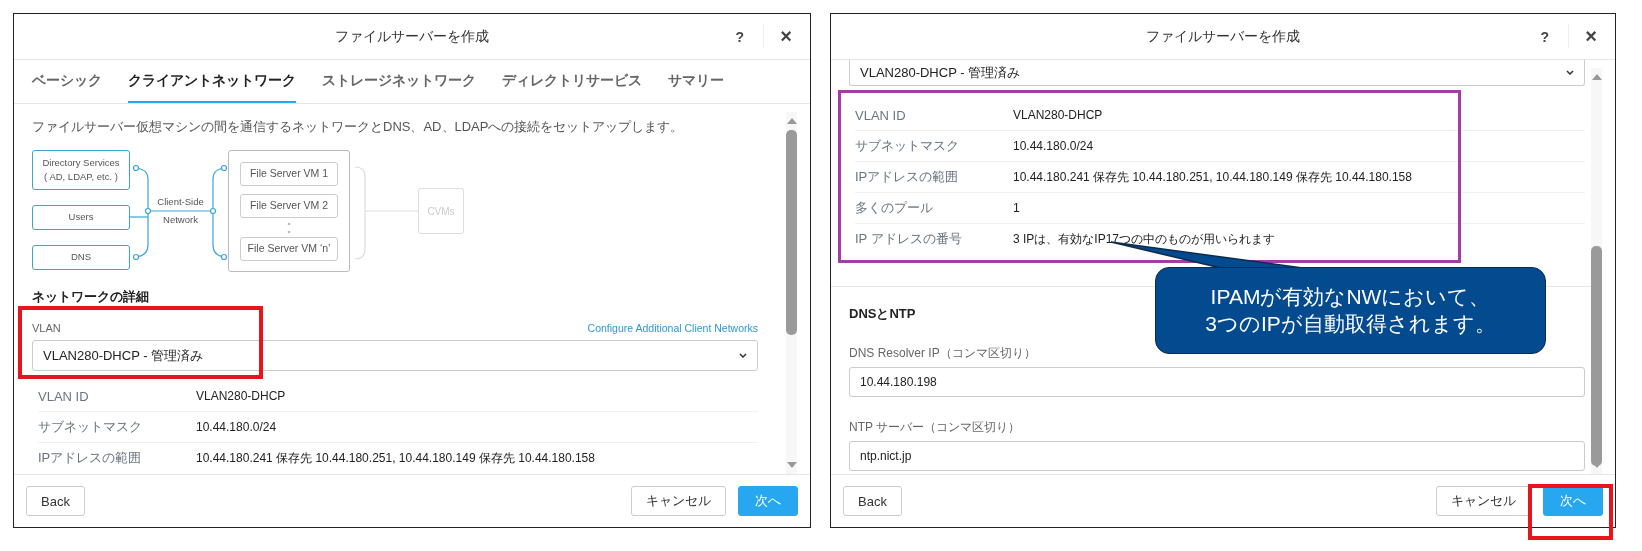 The width and height of the screenshot is (1642, 551). I want to click on vm-node: File Server VM ‘n’, so click(289, 249).